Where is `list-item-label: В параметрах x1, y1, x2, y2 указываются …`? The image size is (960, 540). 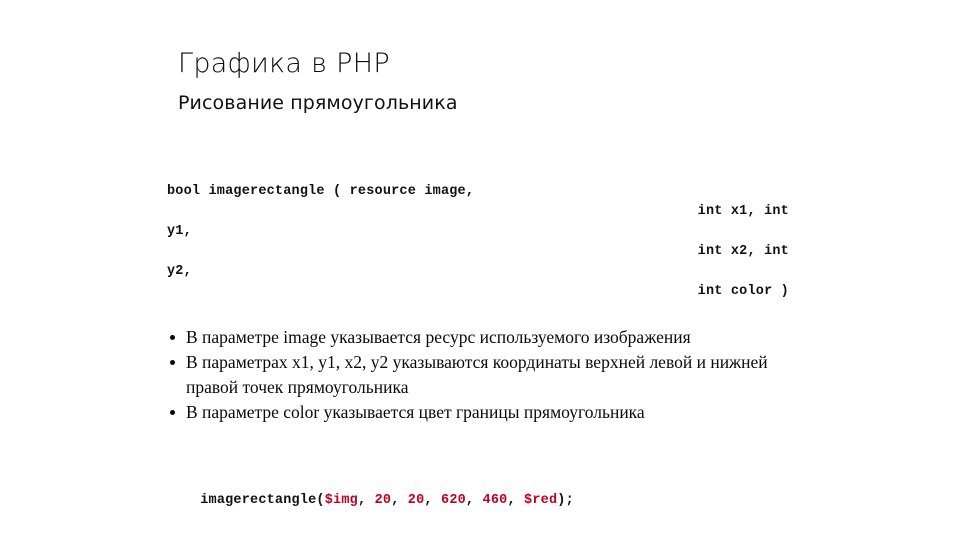
list-item-label: В параметрах x1, y1, x2, y2 указываются … is located at coordinates (477, 374).